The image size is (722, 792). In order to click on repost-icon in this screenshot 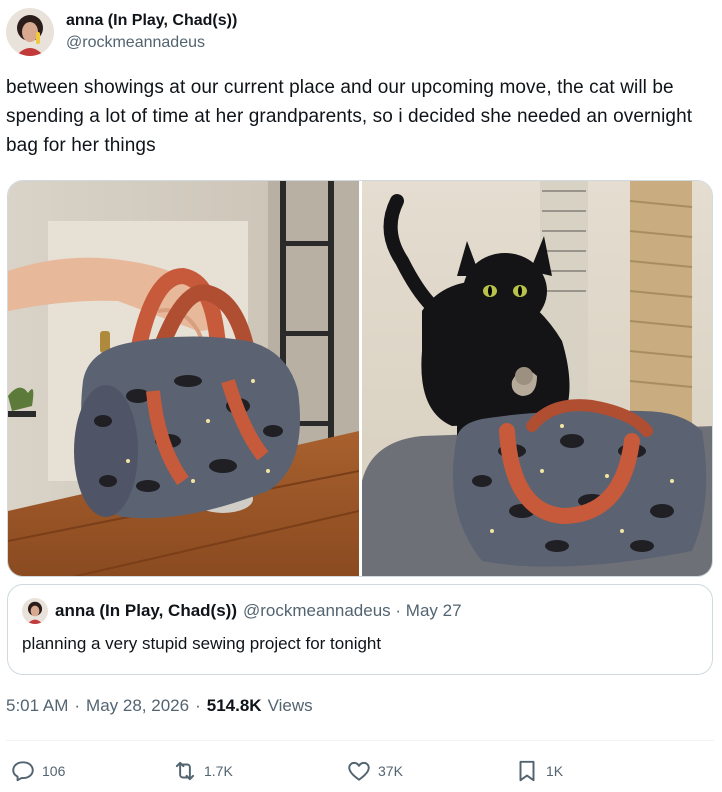, I will do `click(185, 771)`.